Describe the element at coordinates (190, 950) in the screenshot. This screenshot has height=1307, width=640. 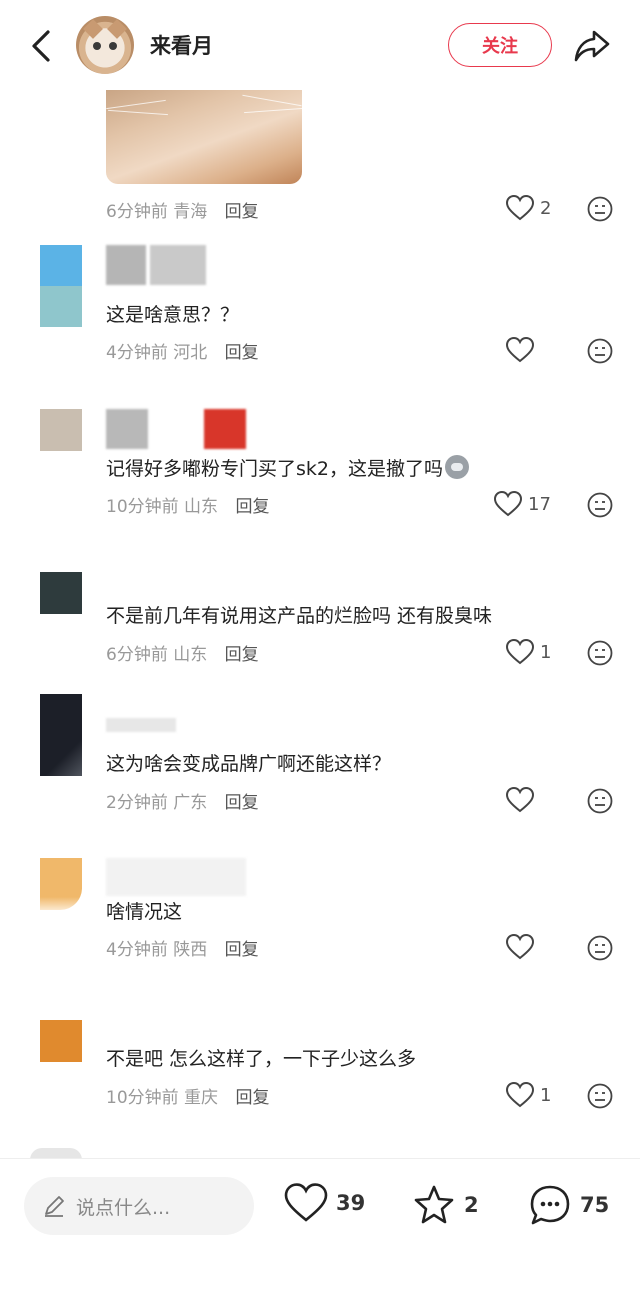
I see `comment-location: 陕西` at that location.